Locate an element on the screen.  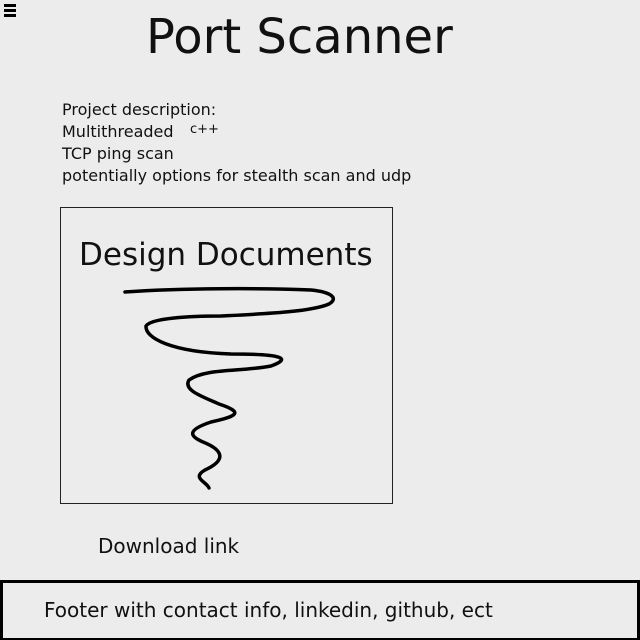
download-link: Download link is located at coordinates (168, 546).